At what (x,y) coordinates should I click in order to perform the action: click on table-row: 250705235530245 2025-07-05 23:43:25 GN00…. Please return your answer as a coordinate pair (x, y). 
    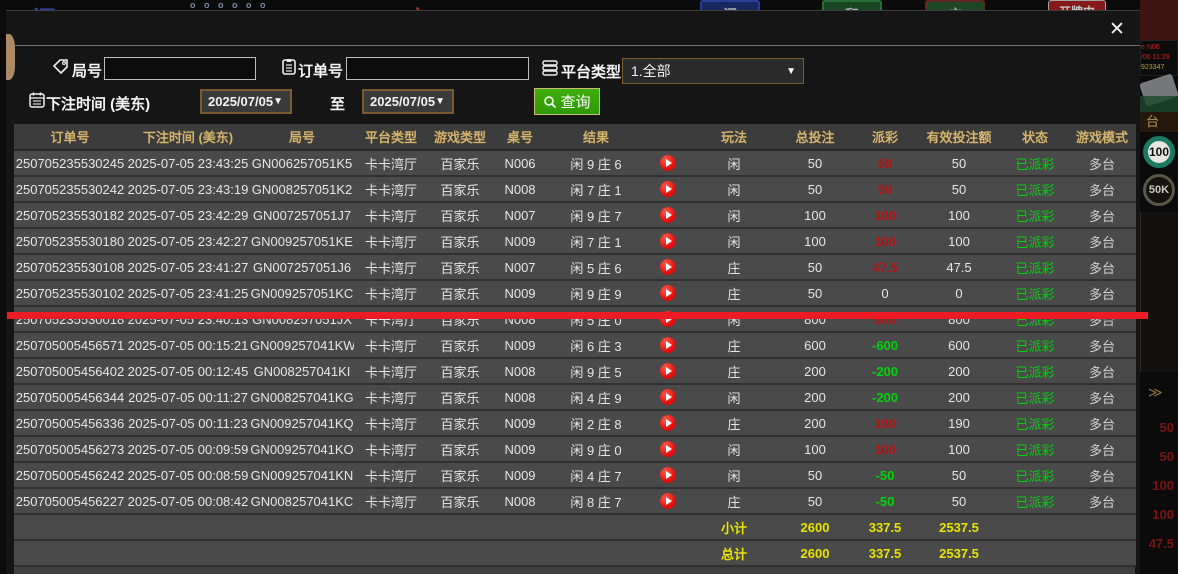
    Looking at the image, I should click on (575, 163).